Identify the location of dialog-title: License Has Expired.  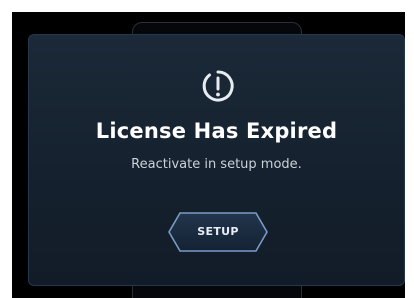
(216, 131).